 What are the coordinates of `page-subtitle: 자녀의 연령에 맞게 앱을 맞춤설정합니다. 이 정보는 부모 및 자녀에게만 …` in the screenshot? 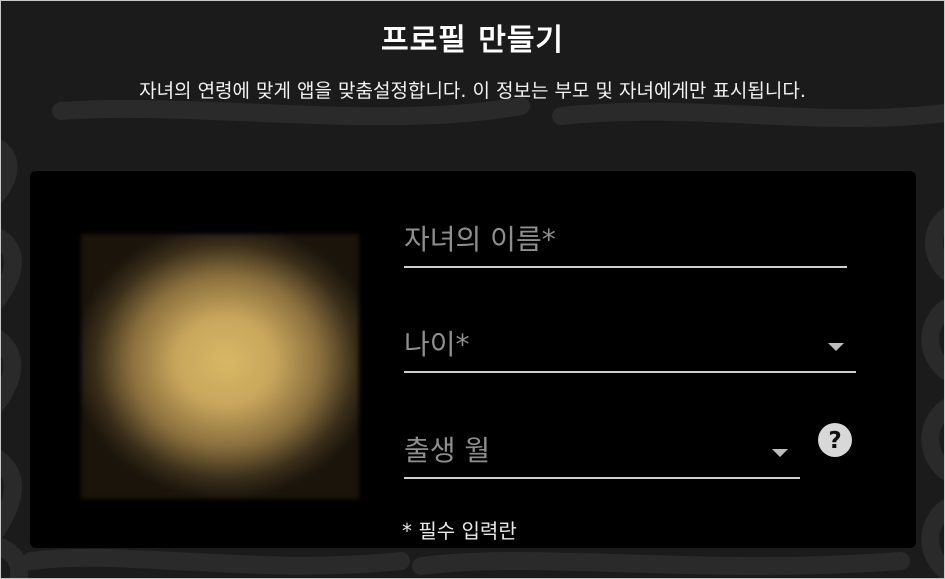 It's located at (472, 91).